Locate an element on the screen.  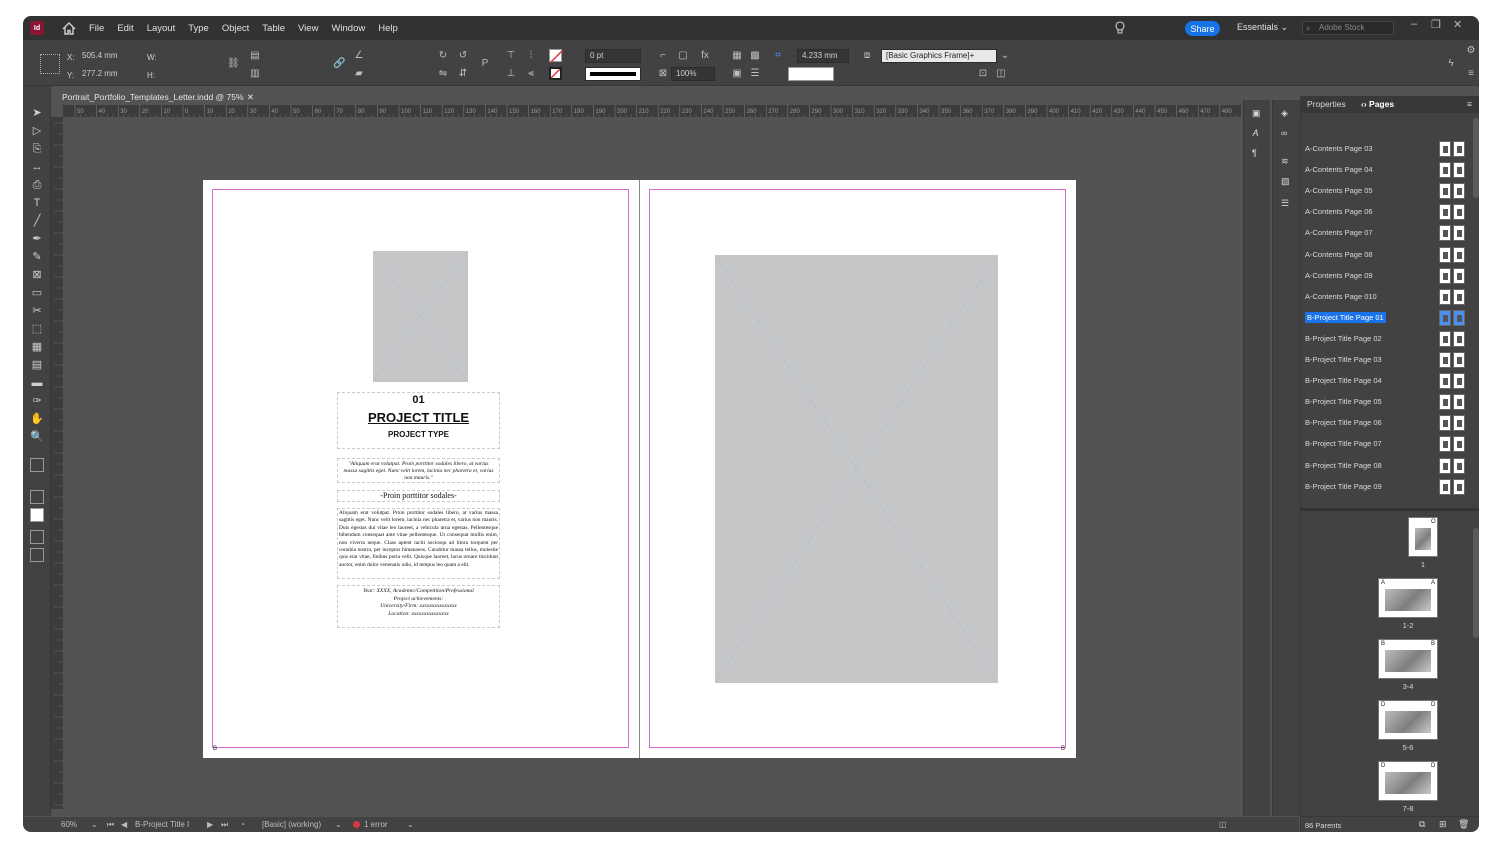
menu-edit: Edit is located at coordinates (125, 28).